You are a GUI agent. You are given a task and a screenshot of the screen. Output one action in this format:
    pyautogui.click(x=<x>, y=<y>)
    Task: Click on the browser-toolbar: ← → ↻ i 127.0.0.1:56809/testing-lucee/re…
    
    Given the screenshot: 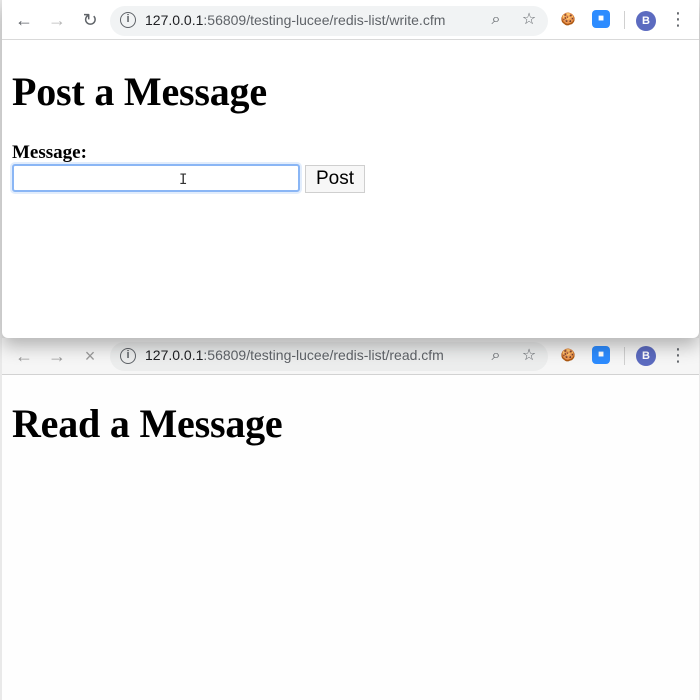 What is the action you would take?
    pyautogui.click(x=350, y=20)
    